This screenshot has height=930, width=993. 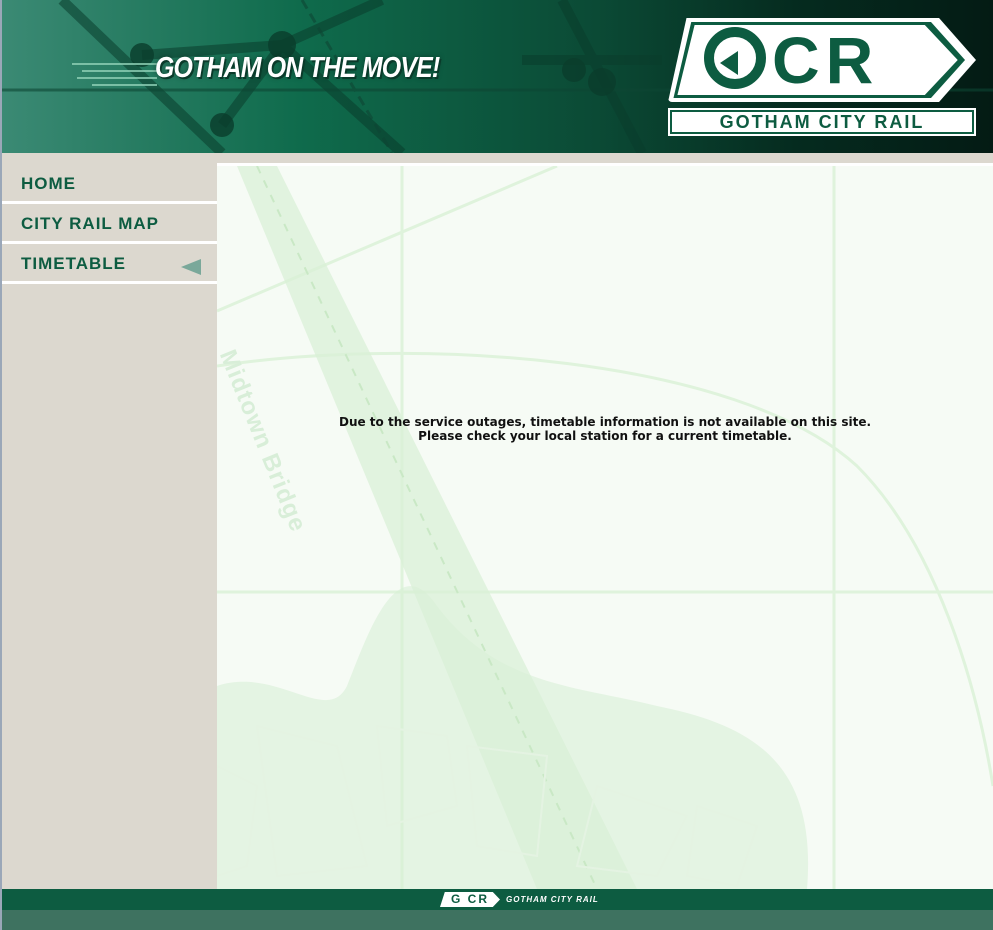 What do you see at coordinates (48, 183) in the screenshot?
I see `nav-item-label: HOME` at bounding box center [48, 183].